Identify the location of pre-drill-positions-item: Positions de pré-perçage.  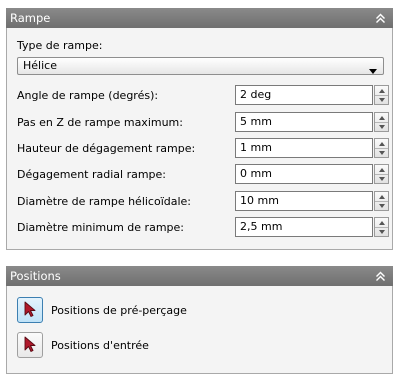
(102, 310).